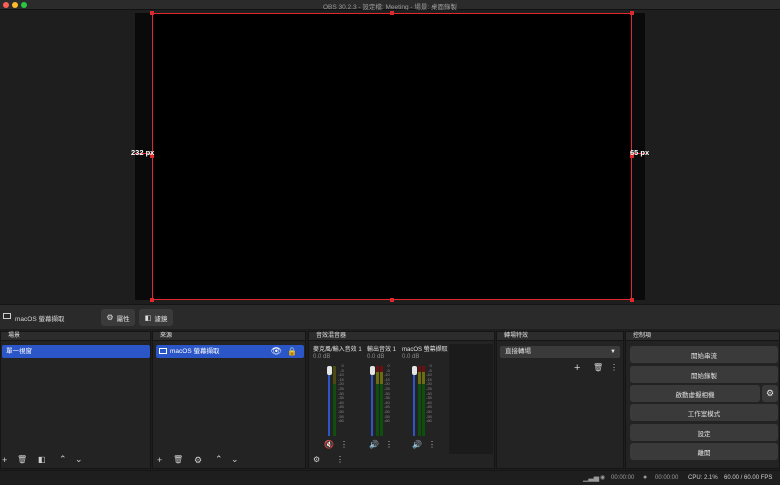 The height and width of the screenshot is (485, 780). I want to click on sources-dock: 來源 macOS 螢幕擷取 👁 🔒 + 🗑 ⚙ ⌃ ⌄, so click(229, 400).